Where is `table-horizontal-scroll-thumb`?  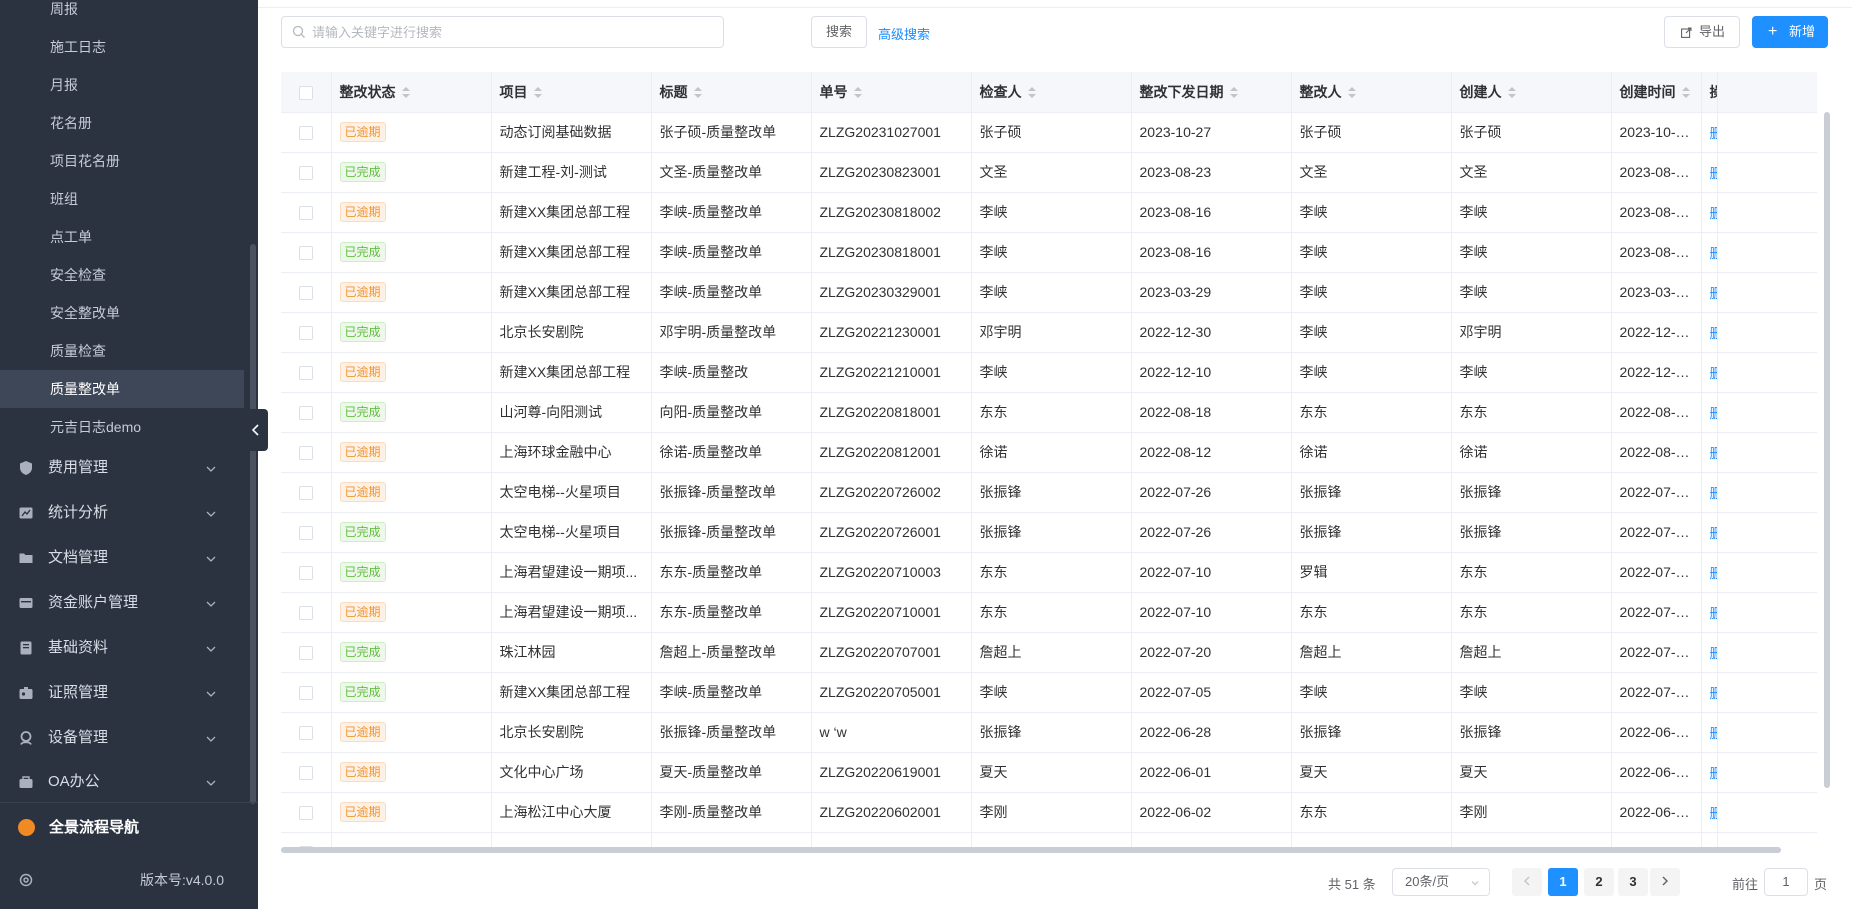 table-horizontal-scroll-thumb is located at coordinates (1031, 850).